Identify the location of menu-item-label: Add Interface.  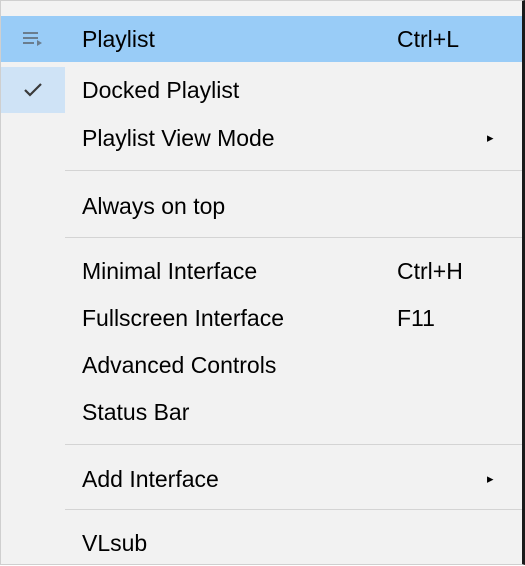
(150, 479).